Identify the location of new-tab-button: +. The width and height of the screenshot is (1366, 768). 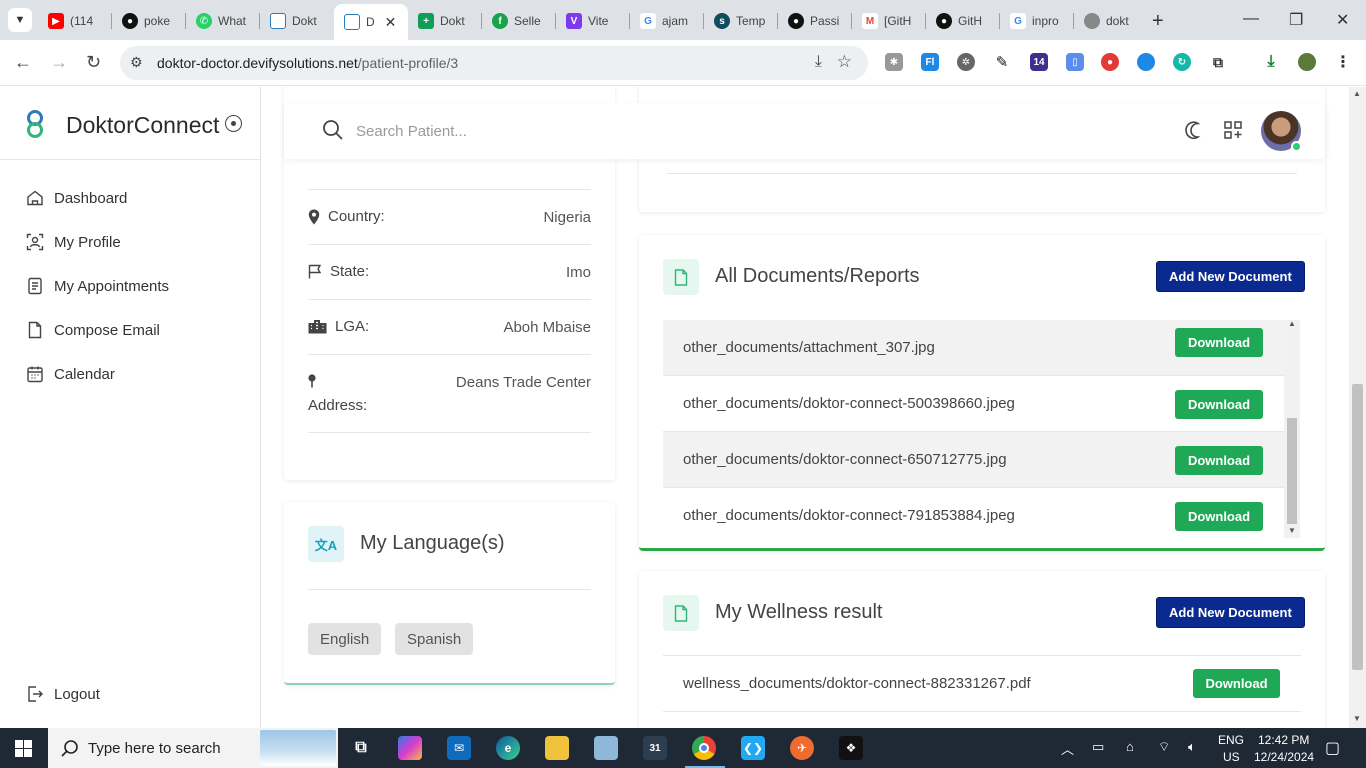
(1158, 21).